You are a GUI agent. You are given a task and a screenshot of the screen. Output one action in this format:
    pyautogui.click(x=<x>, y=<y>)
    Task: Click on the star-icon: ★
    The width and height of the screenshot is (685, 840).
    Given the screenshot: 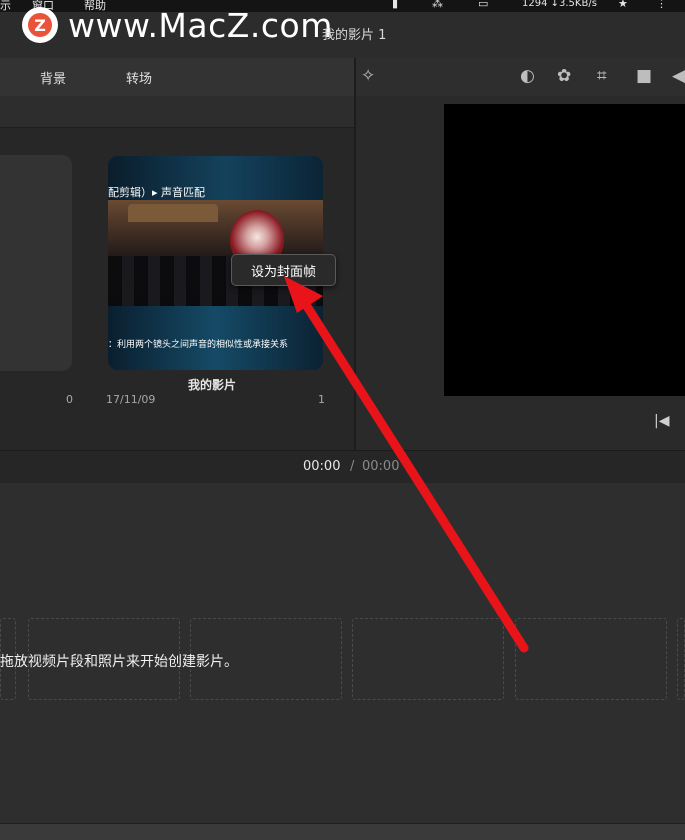 What is the action you would take?
    pyautogui.click(x=623, y=5)
    